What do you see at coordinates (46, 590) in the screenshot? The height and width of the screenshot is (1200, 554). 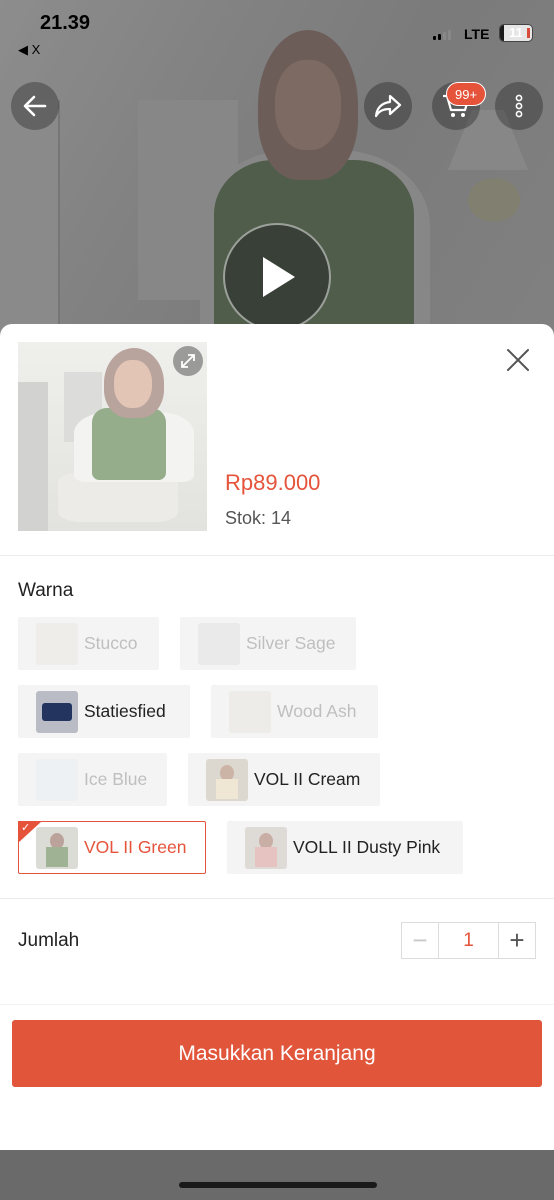 I see `variant-section-title: Warna` at bounding box center [46, 590].